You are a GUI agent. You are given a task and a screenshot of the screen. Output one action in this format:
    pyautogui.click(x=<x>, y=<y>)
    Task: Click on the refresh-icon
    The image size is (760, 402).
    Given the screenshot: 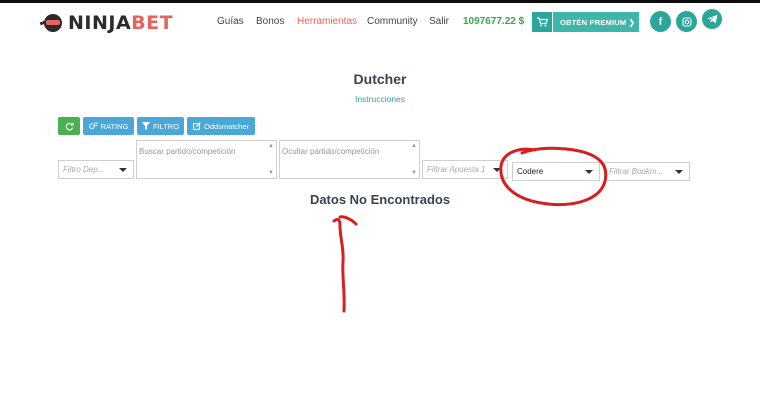 What is the action you would take?
    pyautogui.click(x=69, y=126)
    